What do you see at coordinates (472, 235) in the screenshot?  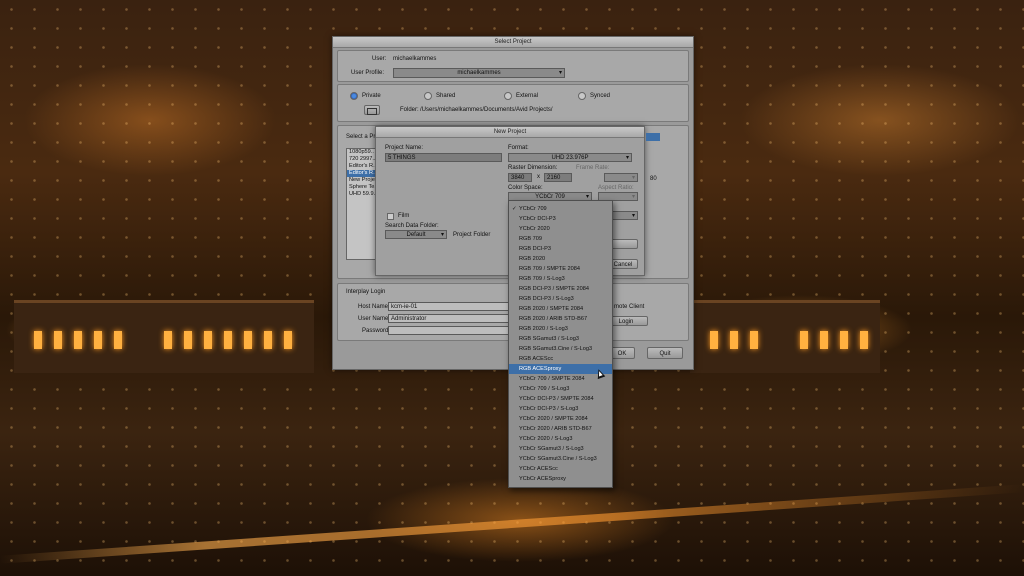 I see `project-folder-label: Project Folder` at bounding box center [472, 235].